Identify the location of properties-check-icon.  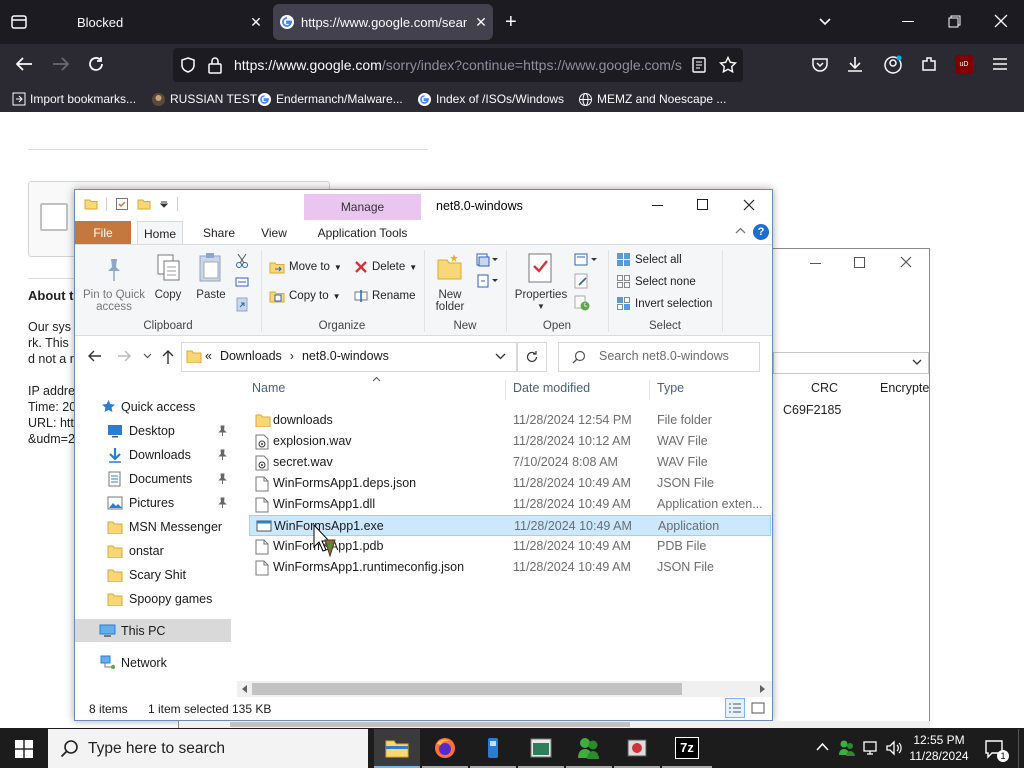
(122, 204).